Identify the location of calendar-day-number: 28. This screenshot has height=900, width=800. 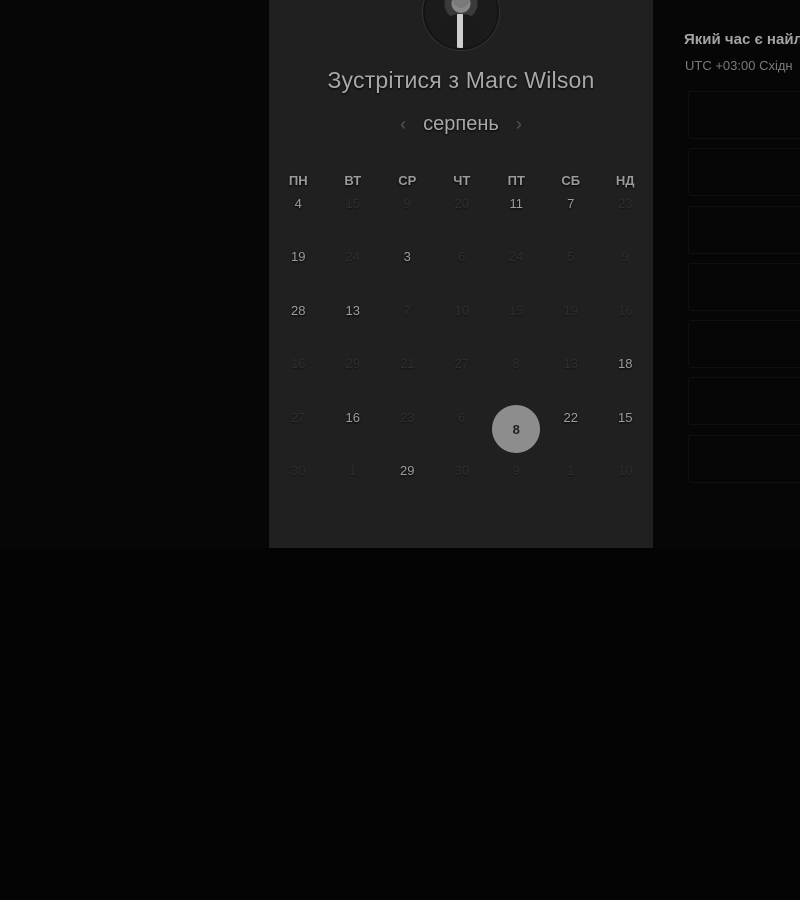
(298, 310).